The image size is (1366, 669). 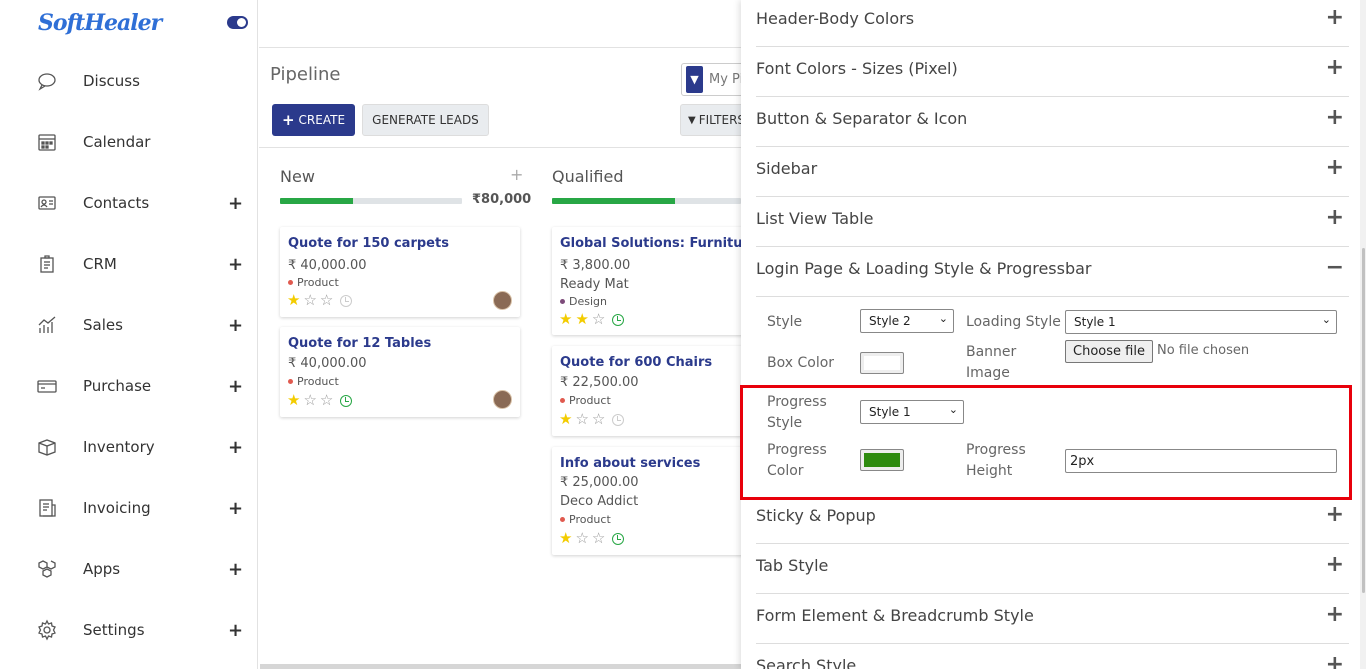 I want to click on choose-file-button: Choose file, so click(x=1109, y=351).